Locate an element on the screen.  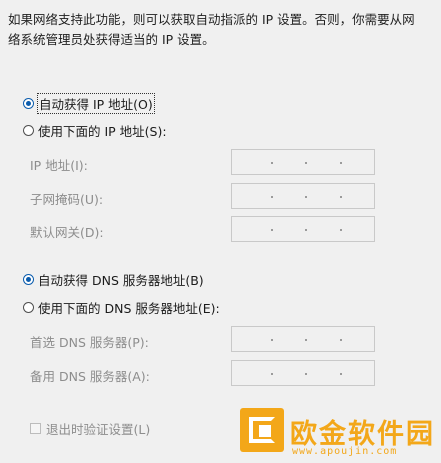
ip-address-label: IP 地址(I): is located at coordinates (59, 165).